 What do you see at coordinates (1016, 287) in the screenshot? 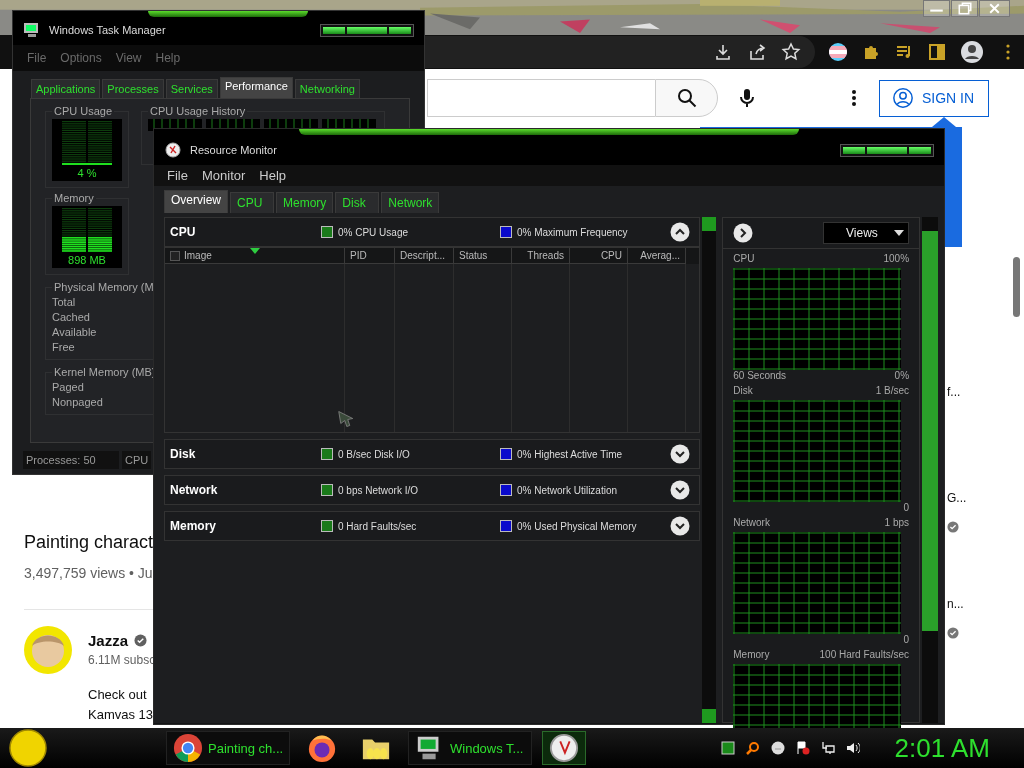
I see `scrollbar-thumb` at bounding box center [1016, 287].